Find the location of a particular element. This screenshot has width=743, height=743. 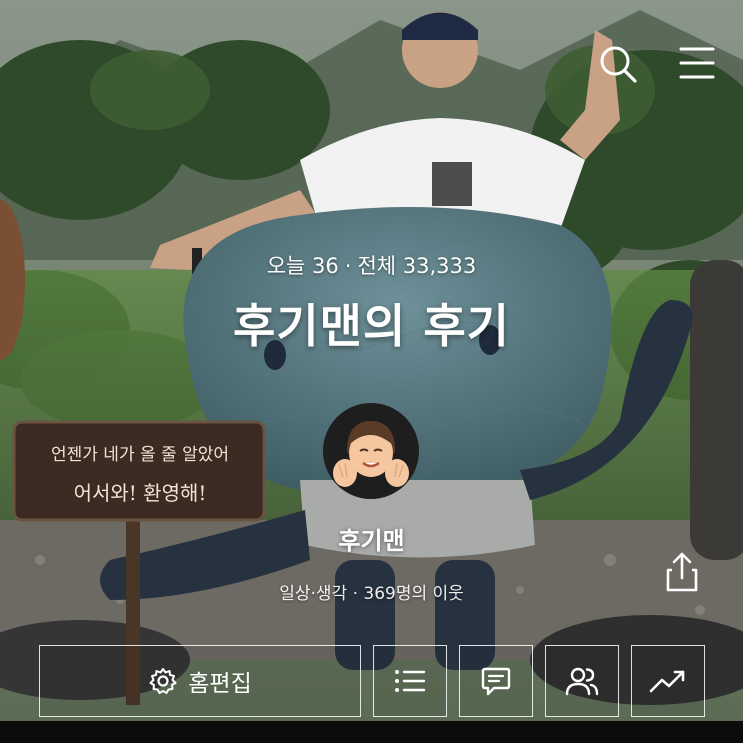

nickname: 후기맨 is located at coordinates (371, 538).